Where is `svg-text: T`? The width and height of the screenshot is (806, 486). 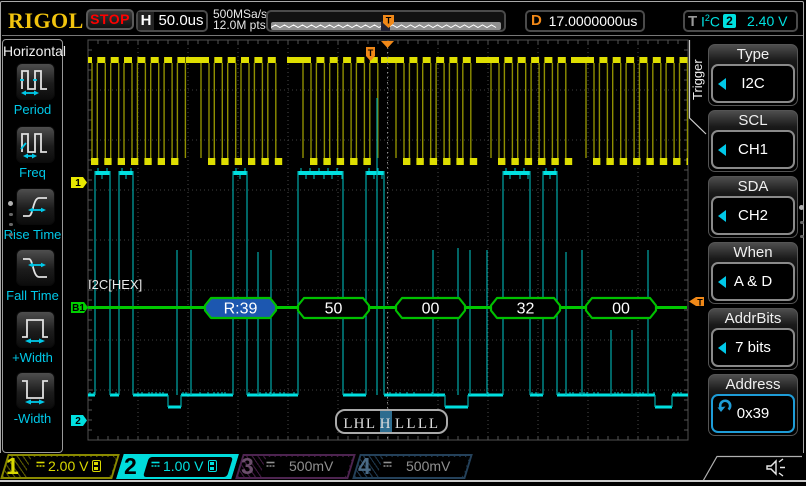 svg-text: T is located at coordinates (389, 21).